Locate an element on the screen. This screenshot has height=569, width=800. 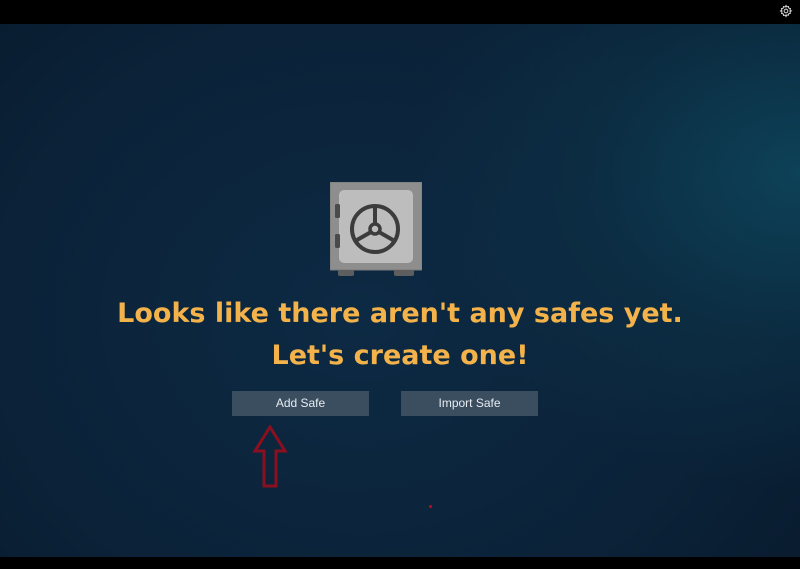
import-safe-button: Import Safe is located at coordinates (469, 403).